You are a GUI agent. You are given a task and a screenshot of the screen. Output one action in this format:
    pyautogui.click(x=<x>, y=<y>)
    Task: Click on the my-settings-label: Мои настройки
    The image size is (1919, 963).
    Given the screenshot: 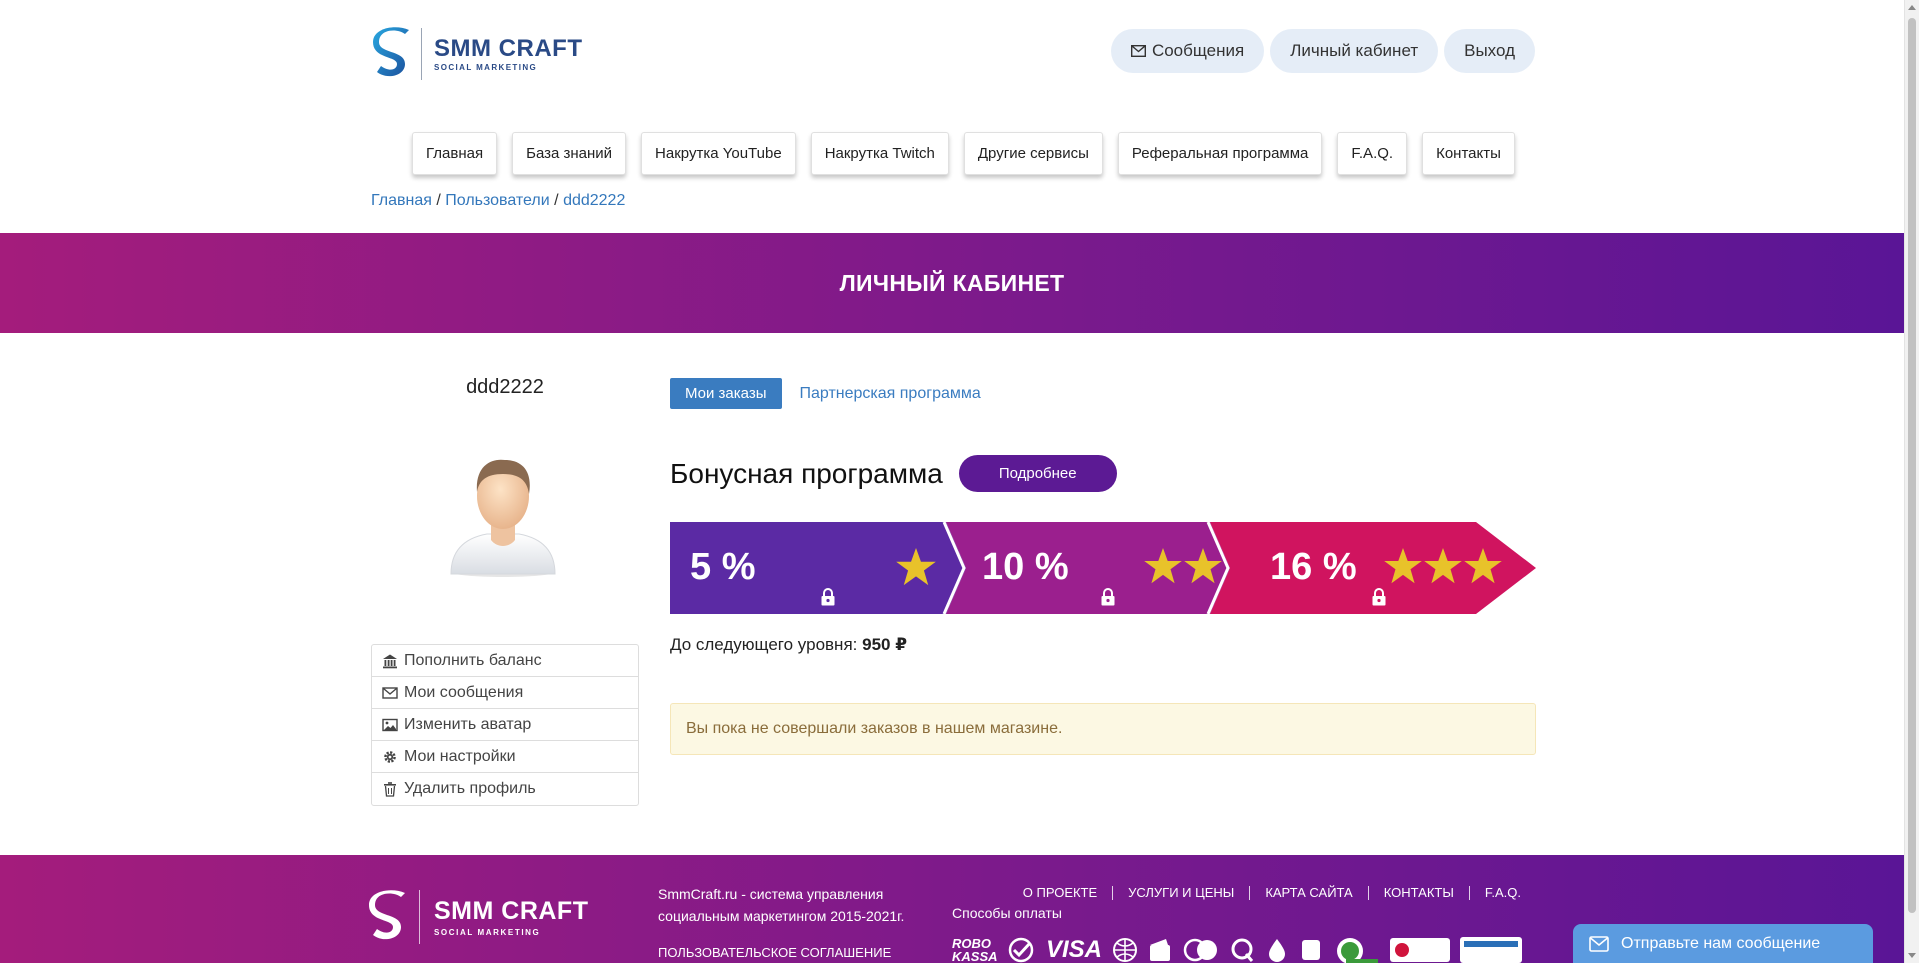 What is the action you would take?
    pyautogui.click(x=460, y=756)
    